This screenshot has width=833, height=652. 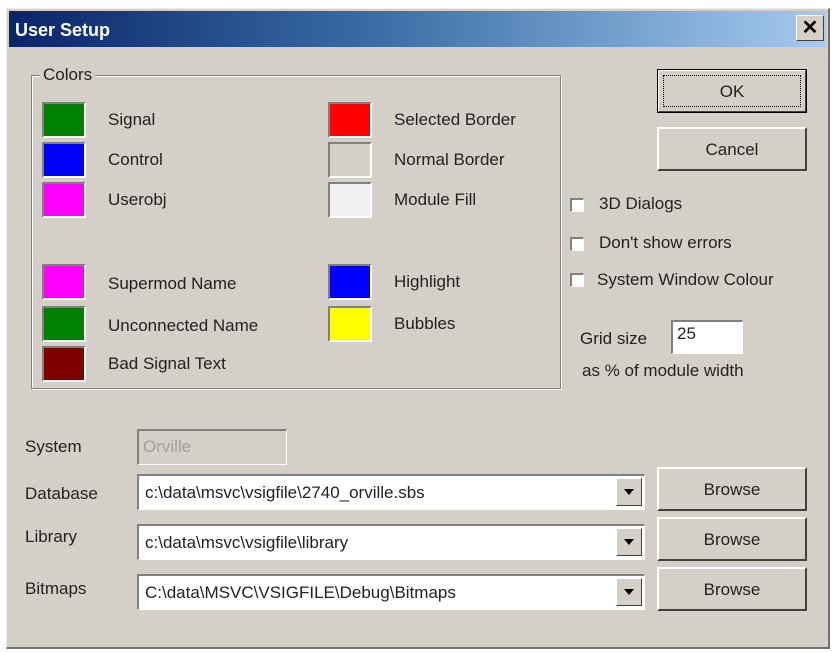 I want to click on grid-size-label: Grid size, so click(x=614, y=338).